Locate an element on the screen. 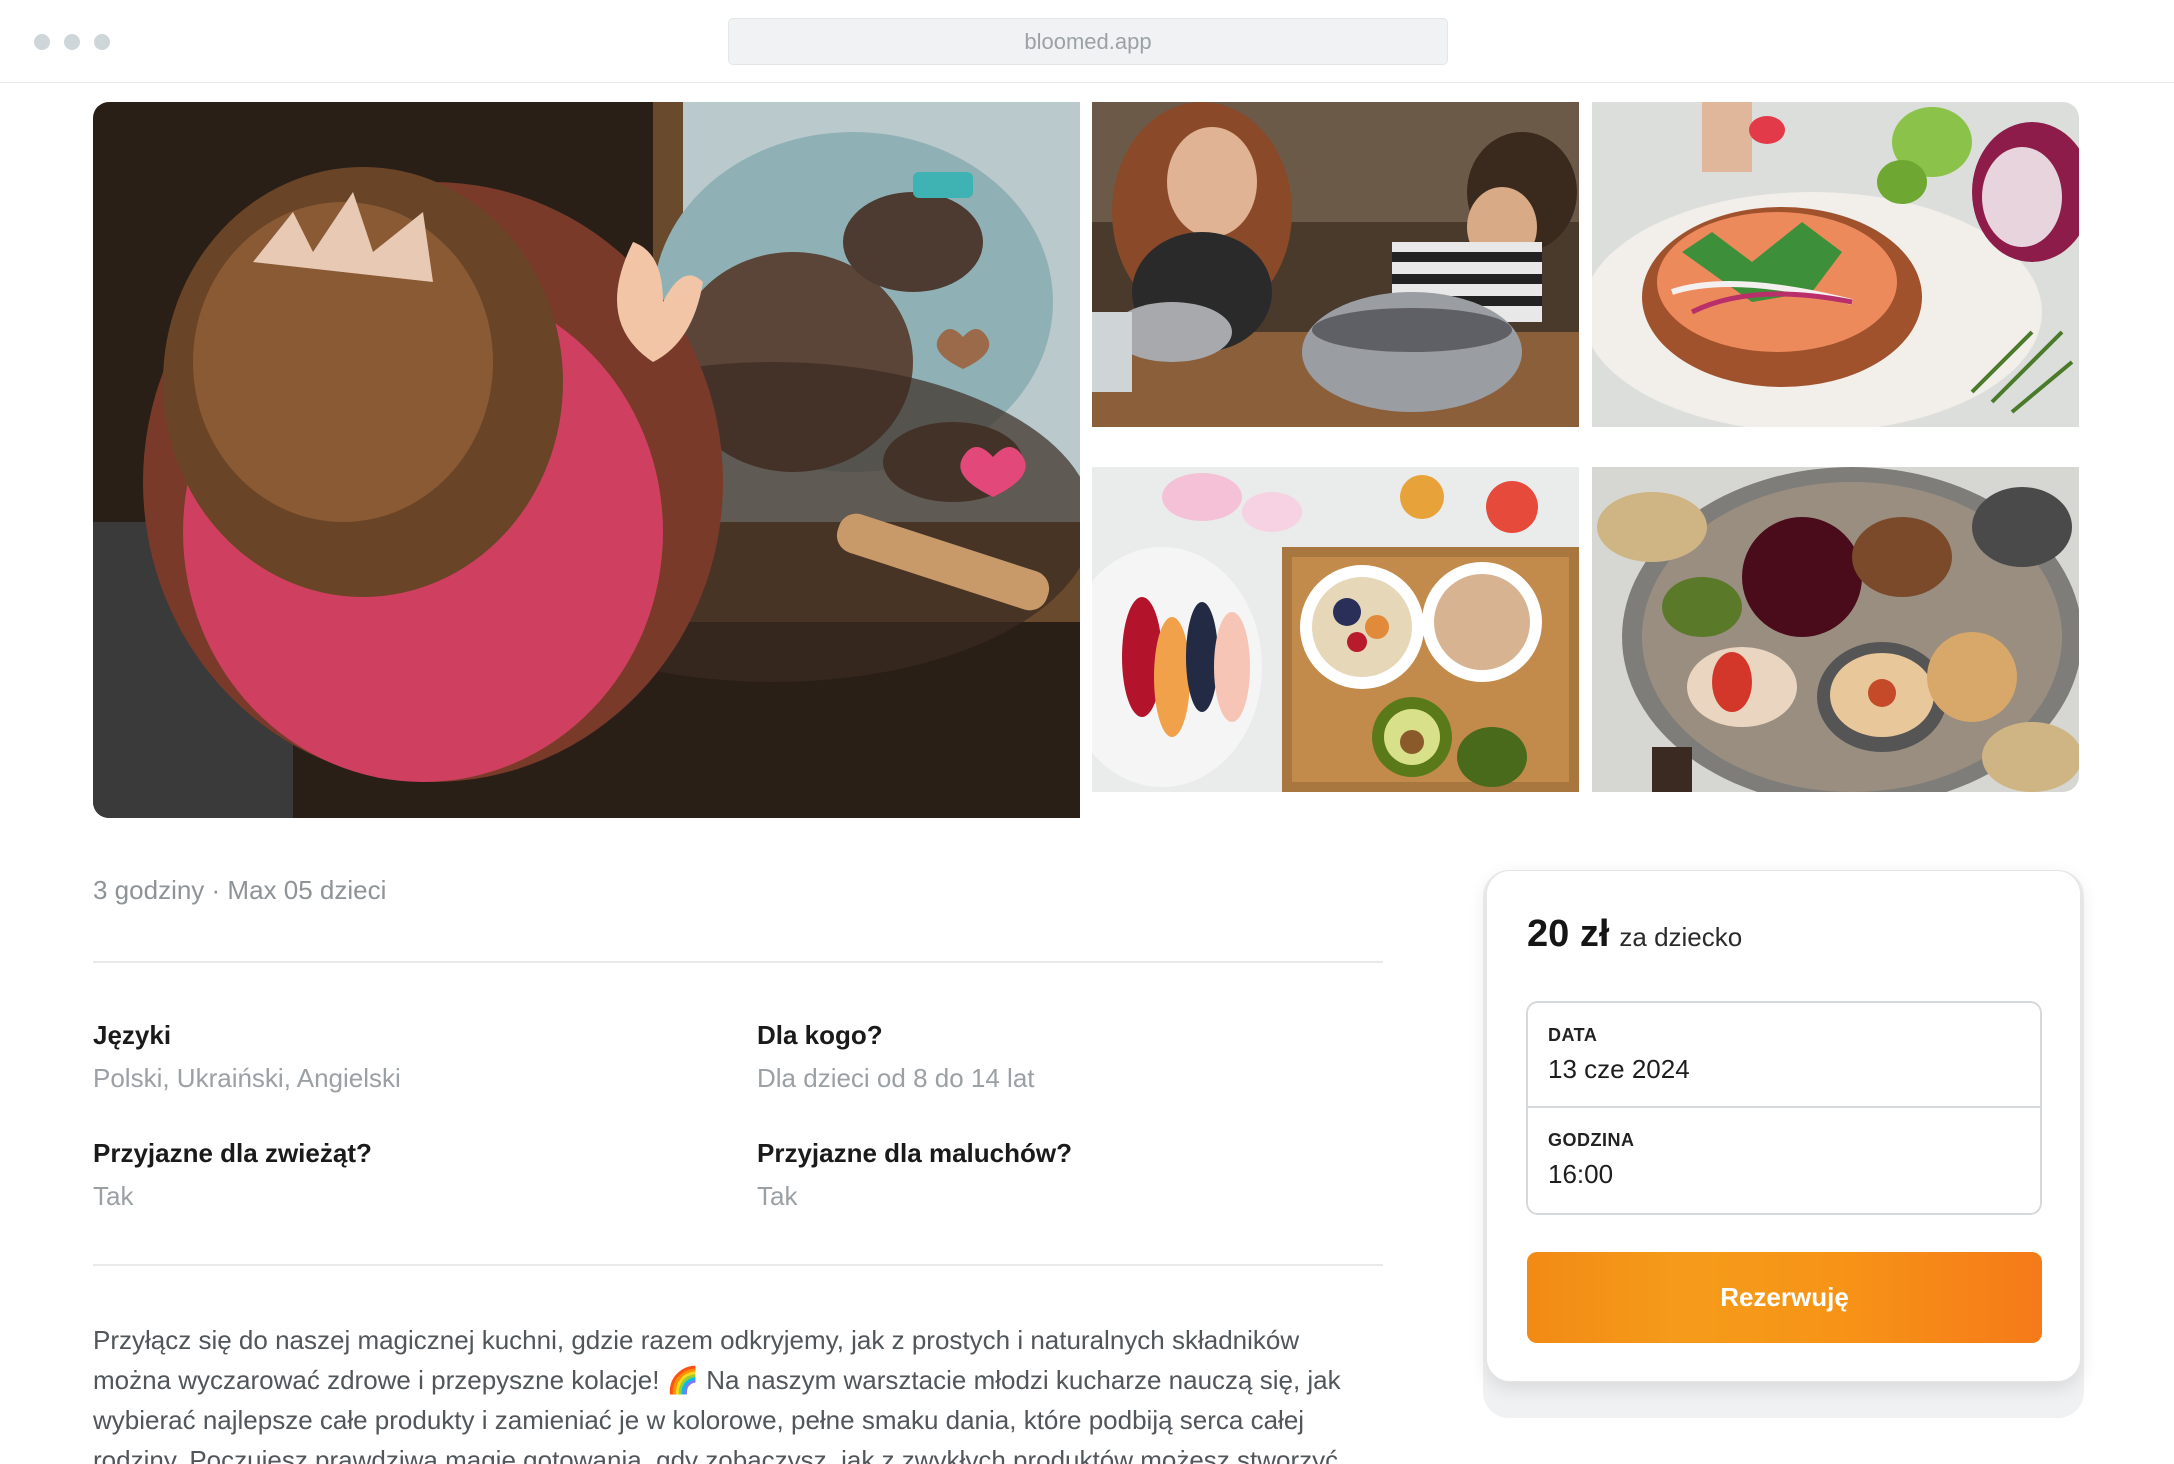 The height and width of the screenshot is (1464, 2174). date-label: DATA is located at coordinates (1573, 1035).